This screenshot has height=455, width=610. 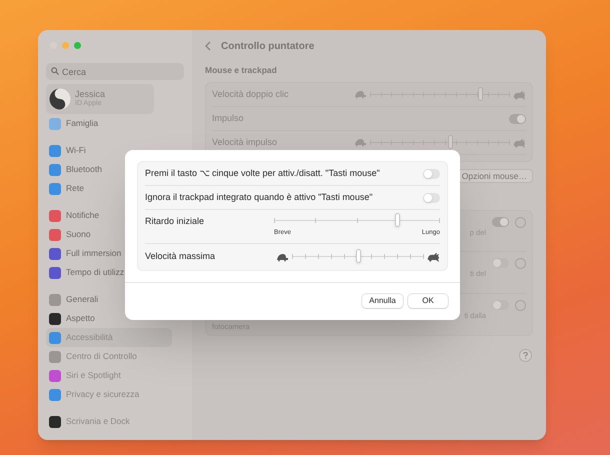 What do you see at coordinates (115, 150) in the screenshot?
I see `sidebar-item: Wi-Fi` at bounding box center [115, 150].